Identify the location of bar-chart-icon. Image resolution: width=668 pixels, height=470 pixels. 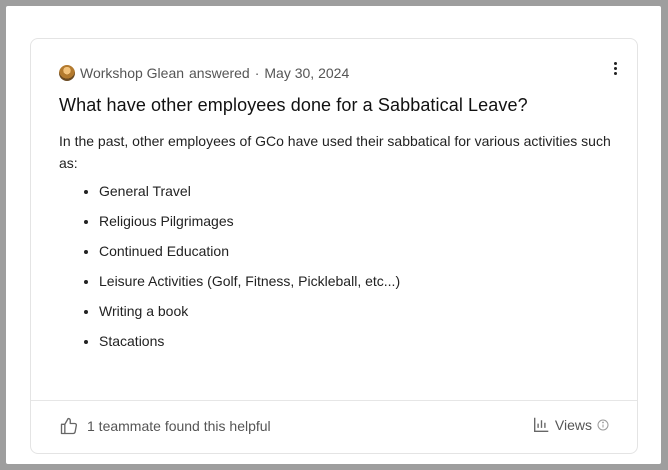
(541, 424).